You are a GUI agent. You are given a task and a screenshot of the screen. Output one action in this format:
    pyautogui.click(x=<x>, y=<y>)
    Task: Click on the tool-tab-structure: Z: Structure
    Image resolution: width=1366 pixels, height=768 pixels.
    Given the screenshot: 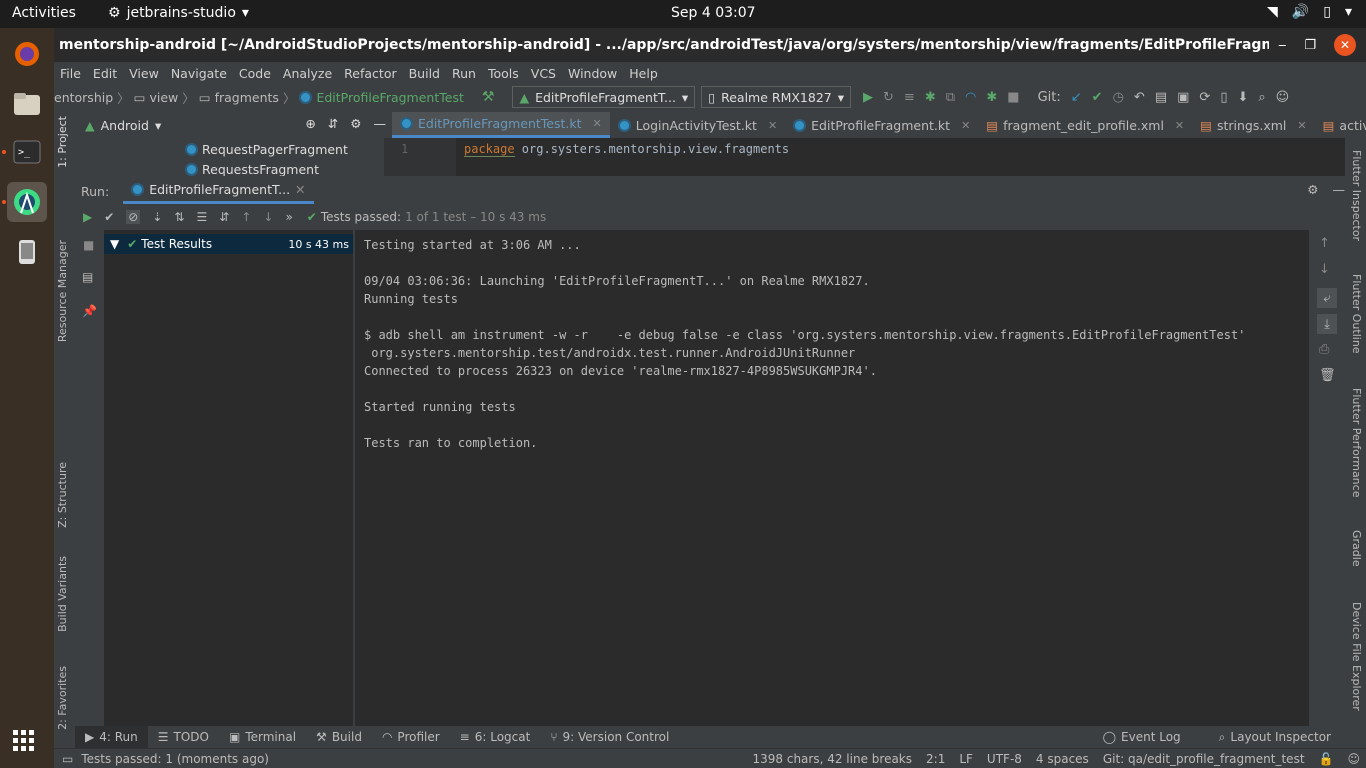 What is the action you would take?
    pyautogui.click(x=62, y=495)
    